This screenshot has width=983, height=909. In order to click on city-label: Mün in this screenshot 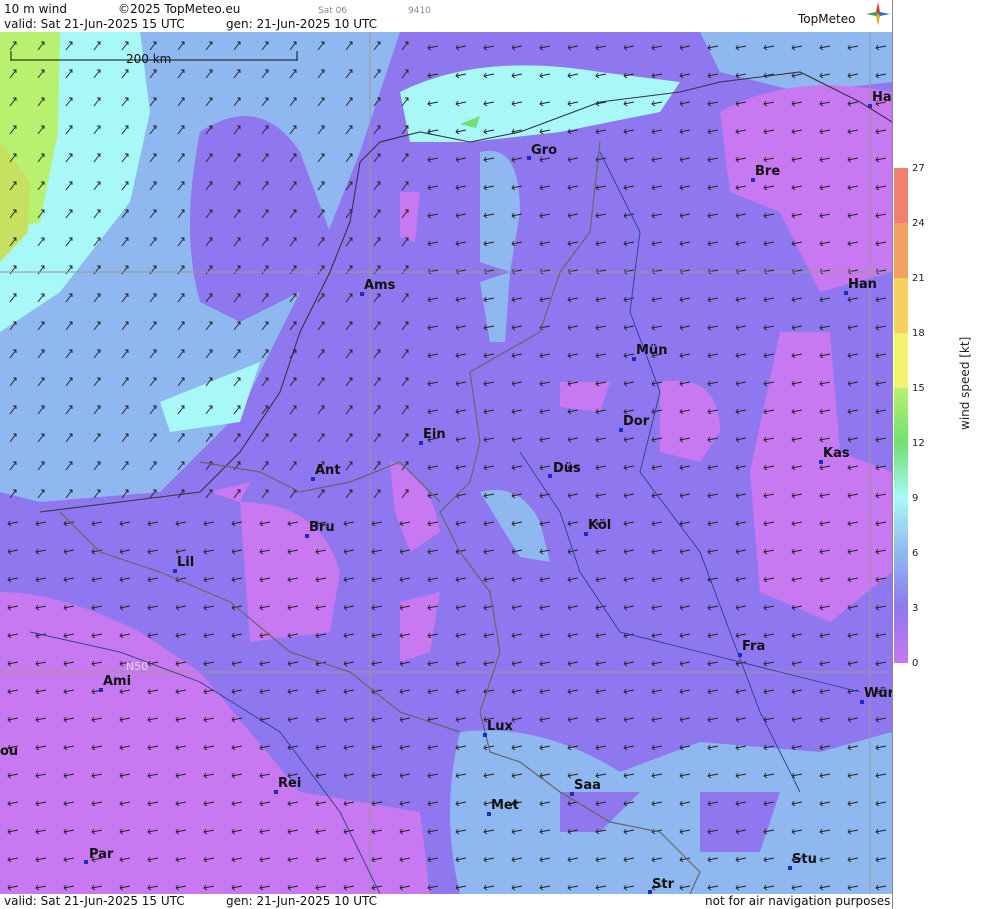, I will do `click(652, 350)`.